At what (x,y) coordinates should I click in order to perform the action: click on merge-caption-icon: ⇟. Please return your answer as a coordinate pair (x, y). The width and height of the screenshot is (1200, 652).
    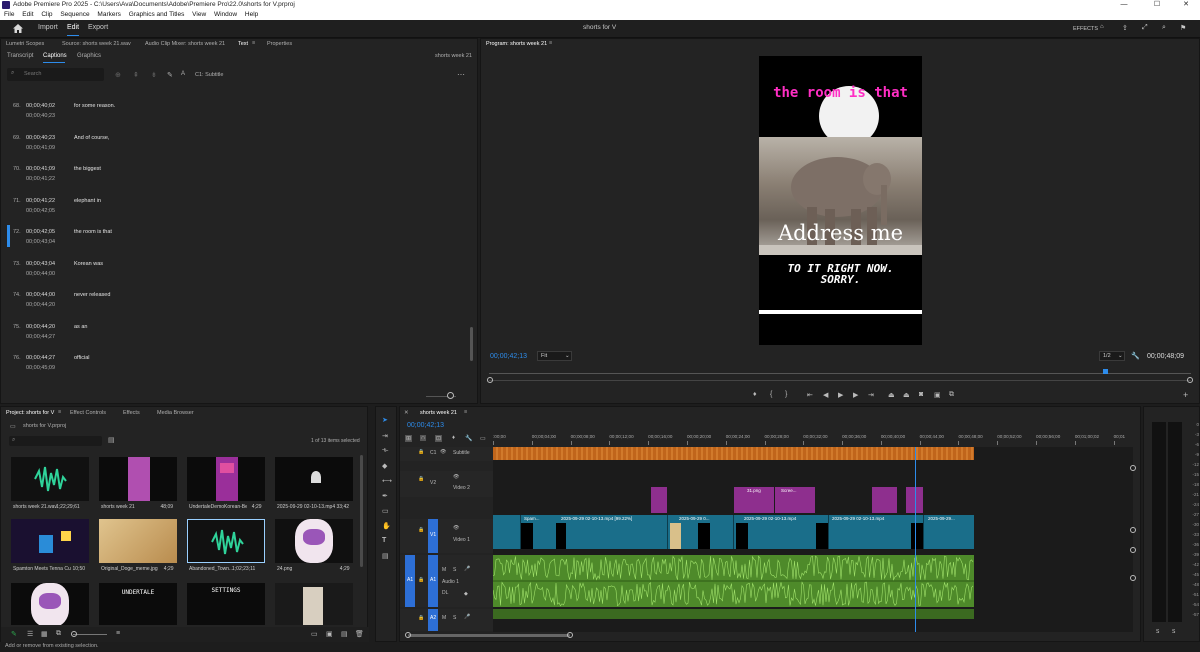
    Looking at the image, I should click on (154, 75).